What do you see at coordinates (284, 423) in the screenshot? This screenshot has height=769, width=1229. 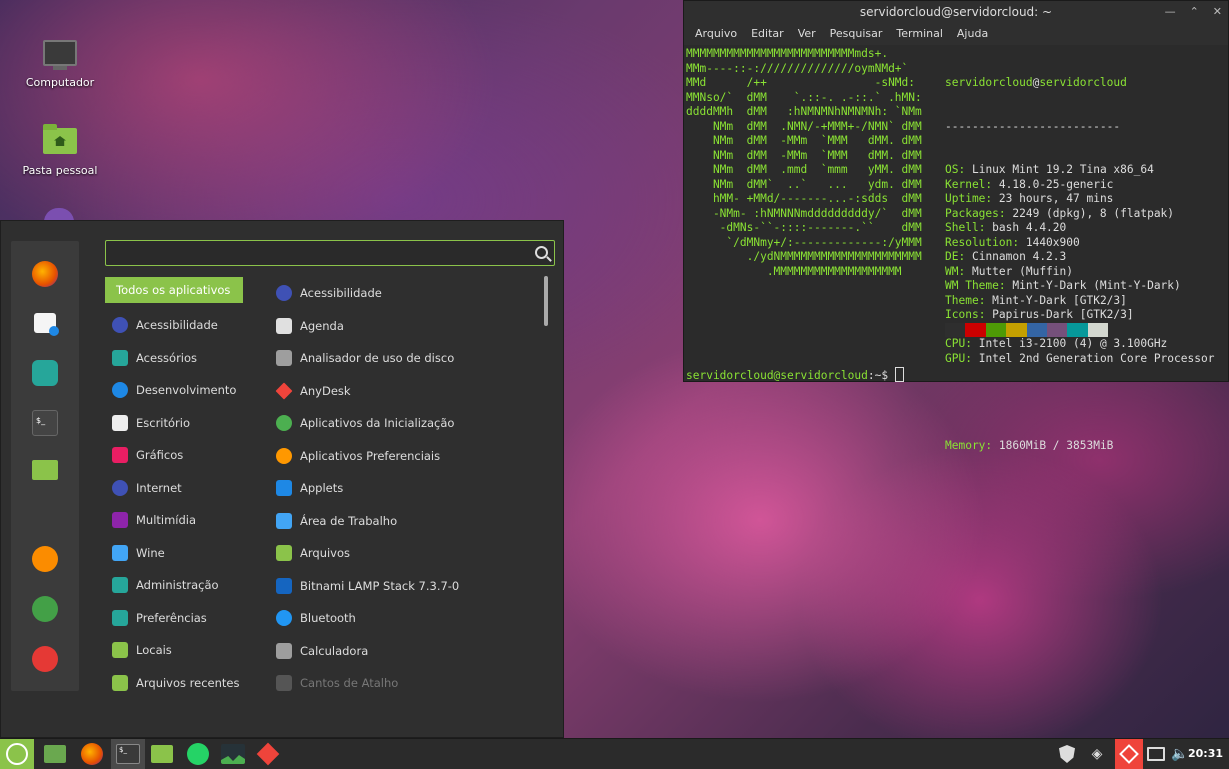 I see `startup-apps-icon` at bounding box center [284, 423].